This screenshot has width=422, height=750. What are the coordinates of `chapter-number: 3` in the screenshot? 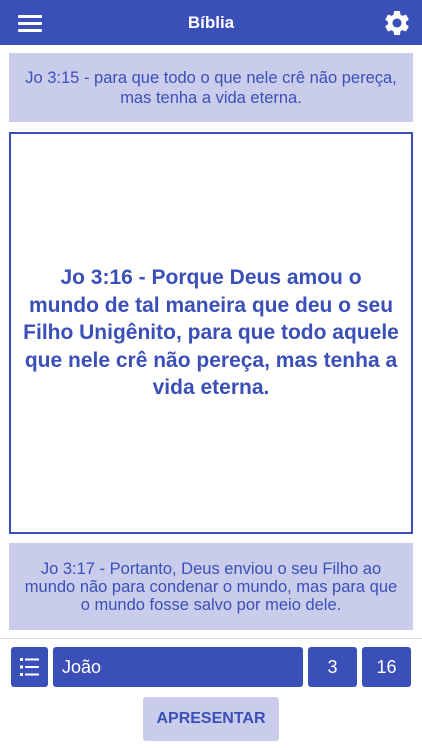 It's located at (332, 666).